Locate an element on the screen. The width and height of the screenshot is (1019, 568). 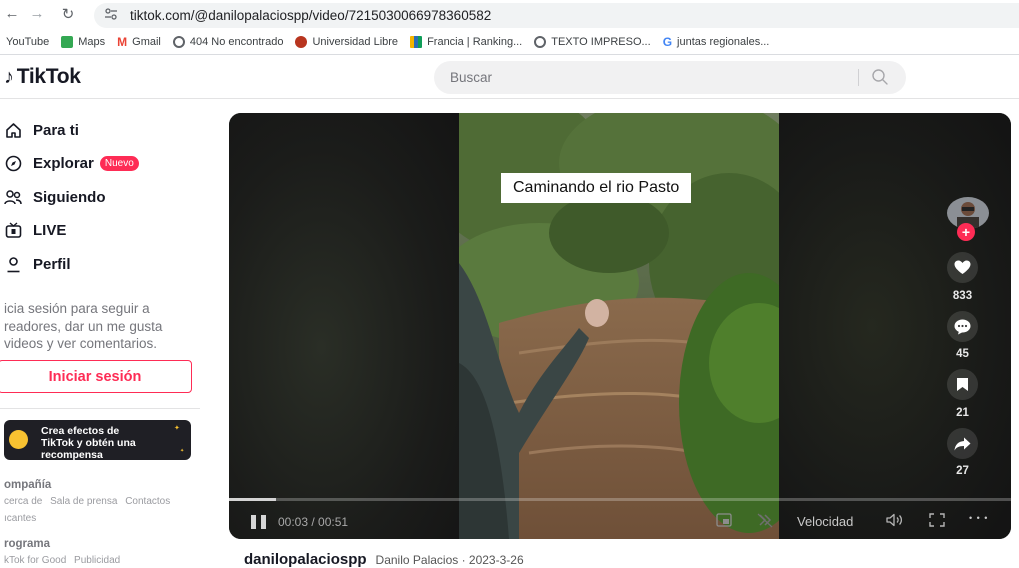
speed-button: Velocidad is located at coordinates (825, 521).